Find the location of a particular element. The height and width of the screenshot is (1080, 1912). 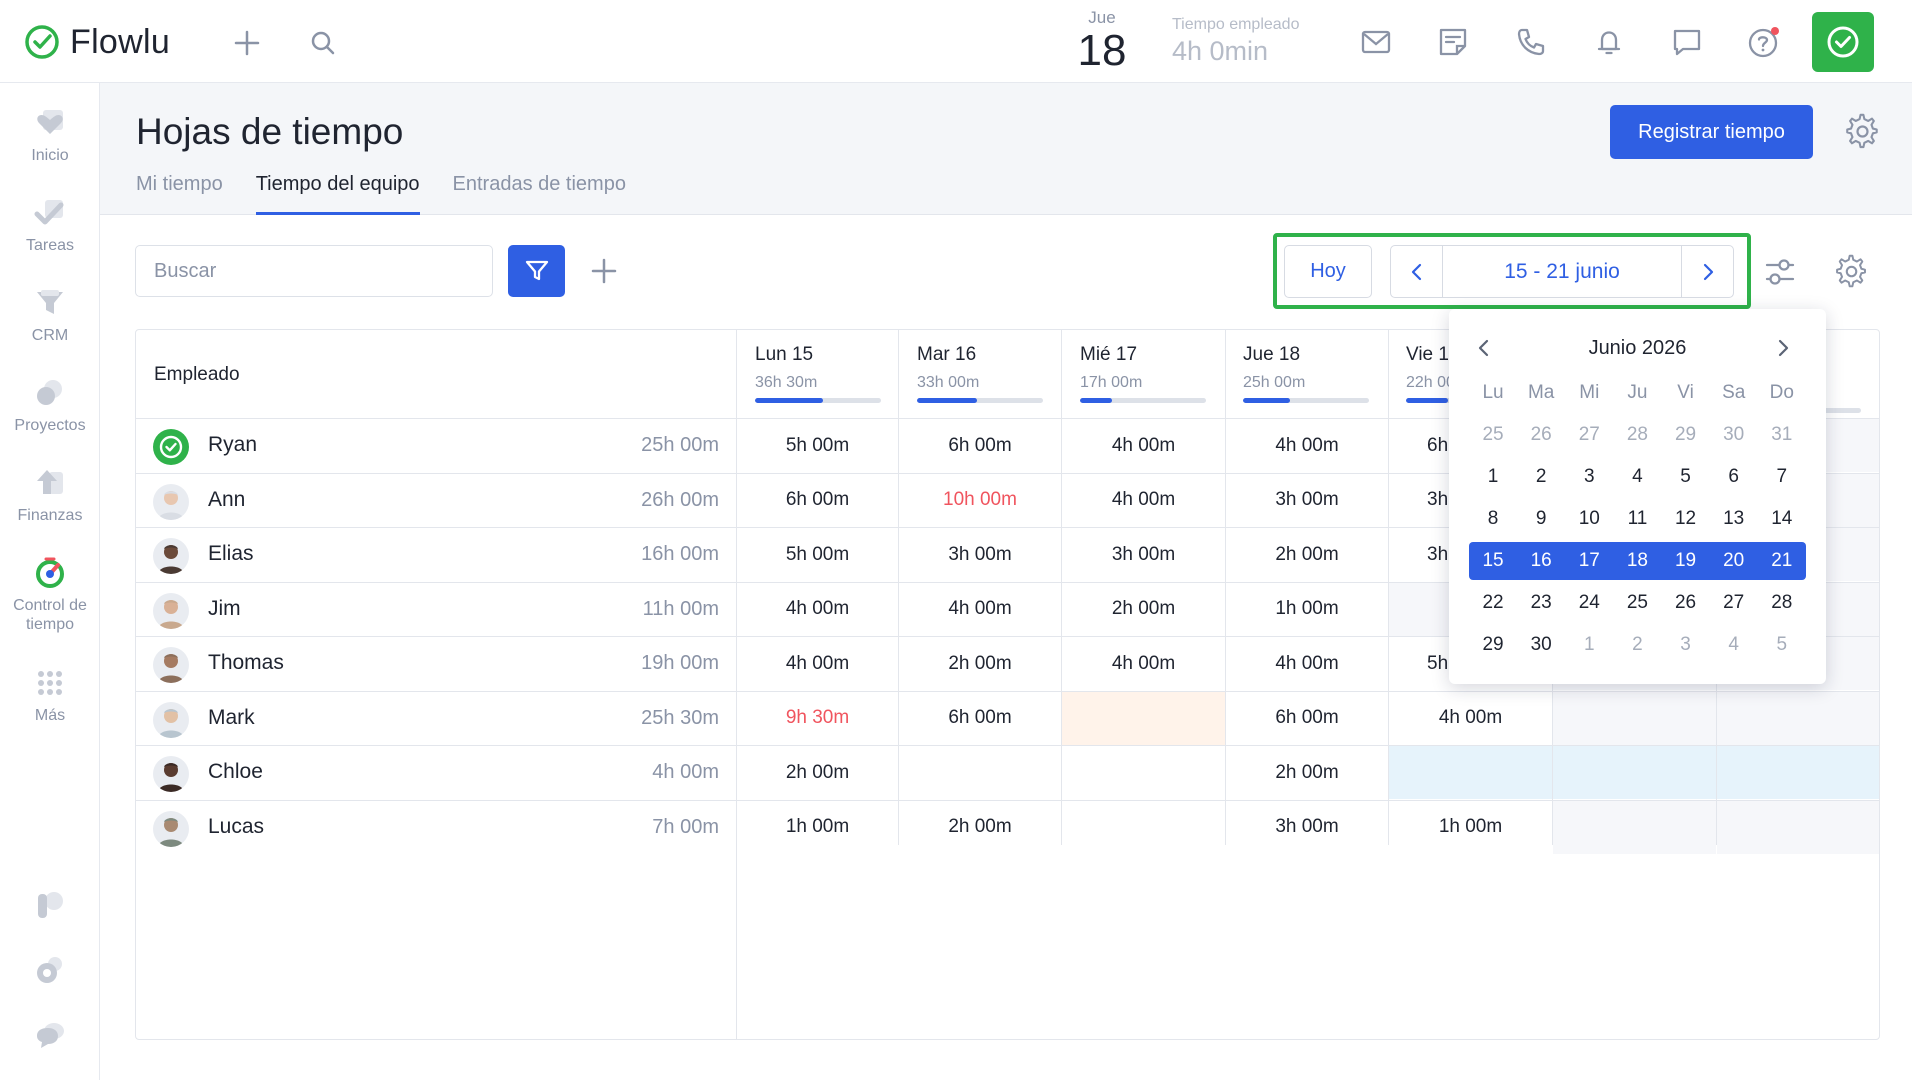

chat-icon is located at coordinates (1687, 42).